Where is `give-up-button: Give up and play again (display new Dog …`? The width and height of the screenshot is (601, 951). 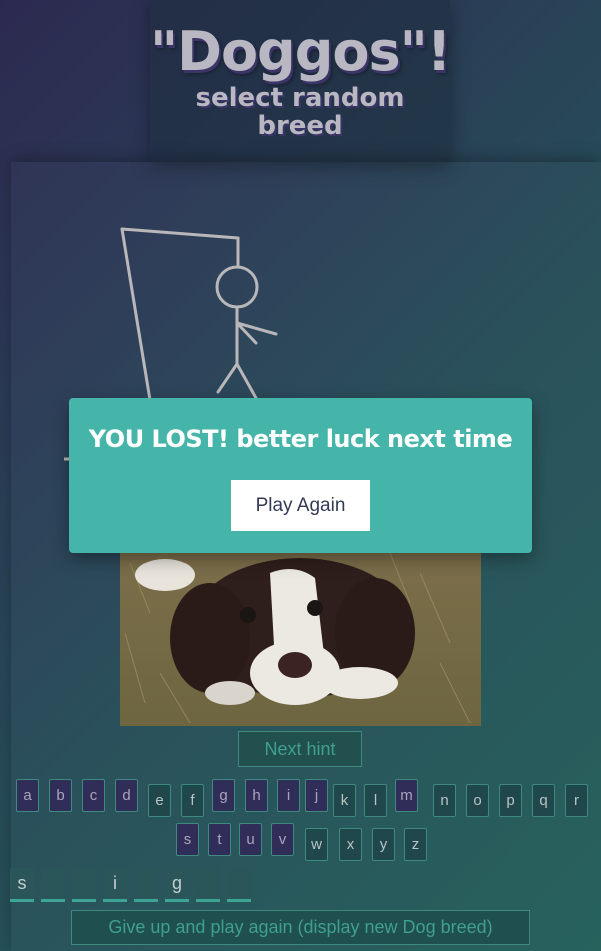 give-up-button: Give up and play again (display new Dog … is located at coordinates (300, 927).